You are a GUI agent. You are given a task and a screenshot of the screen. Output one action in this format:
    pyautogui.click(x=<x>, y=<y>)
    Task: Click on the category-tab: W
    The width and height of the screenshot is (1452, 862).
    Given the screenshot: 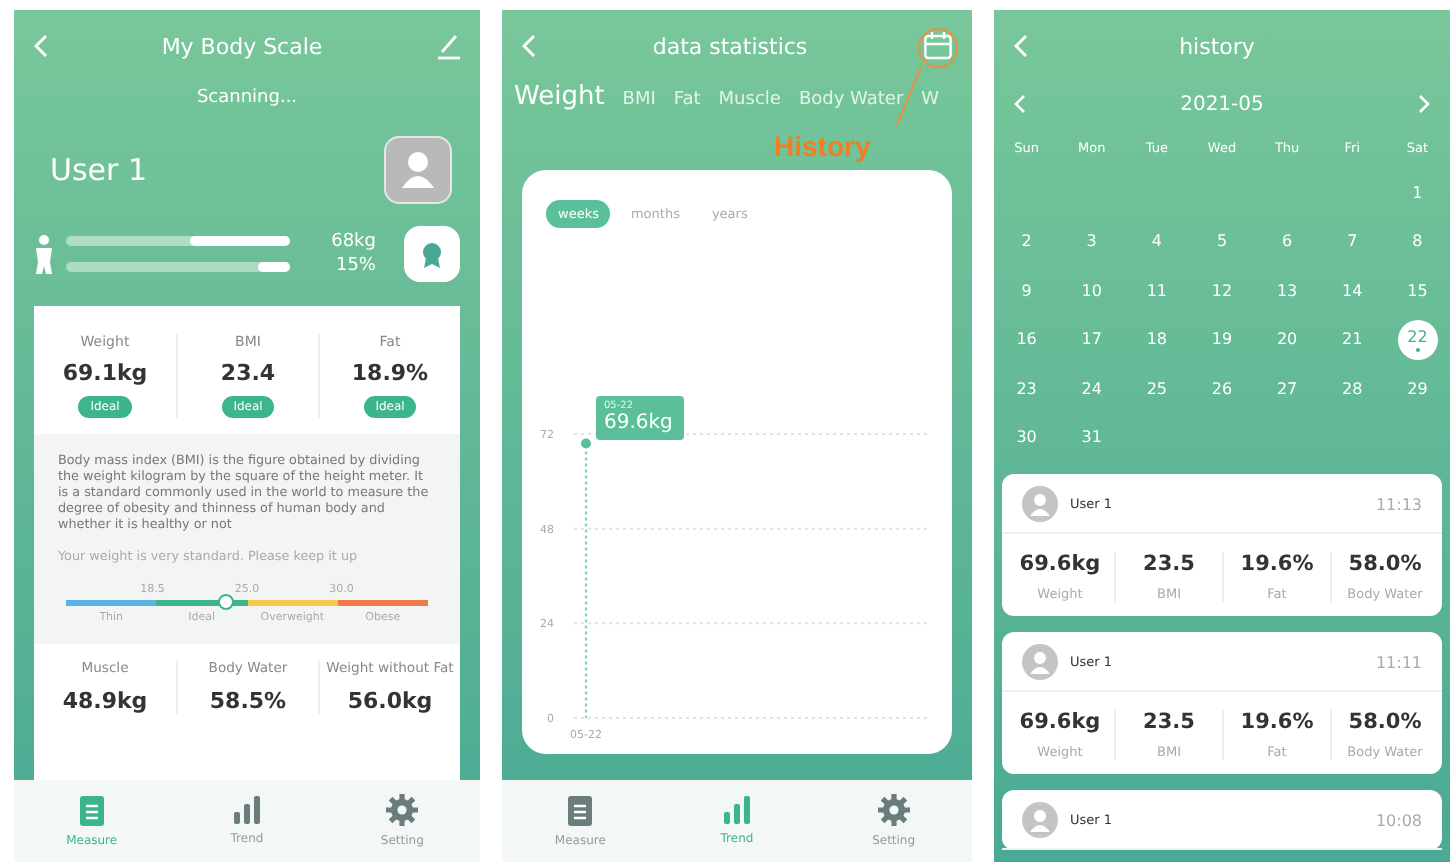 What is the action you would take?
    pyautogui.click(x=930, y=100)
    